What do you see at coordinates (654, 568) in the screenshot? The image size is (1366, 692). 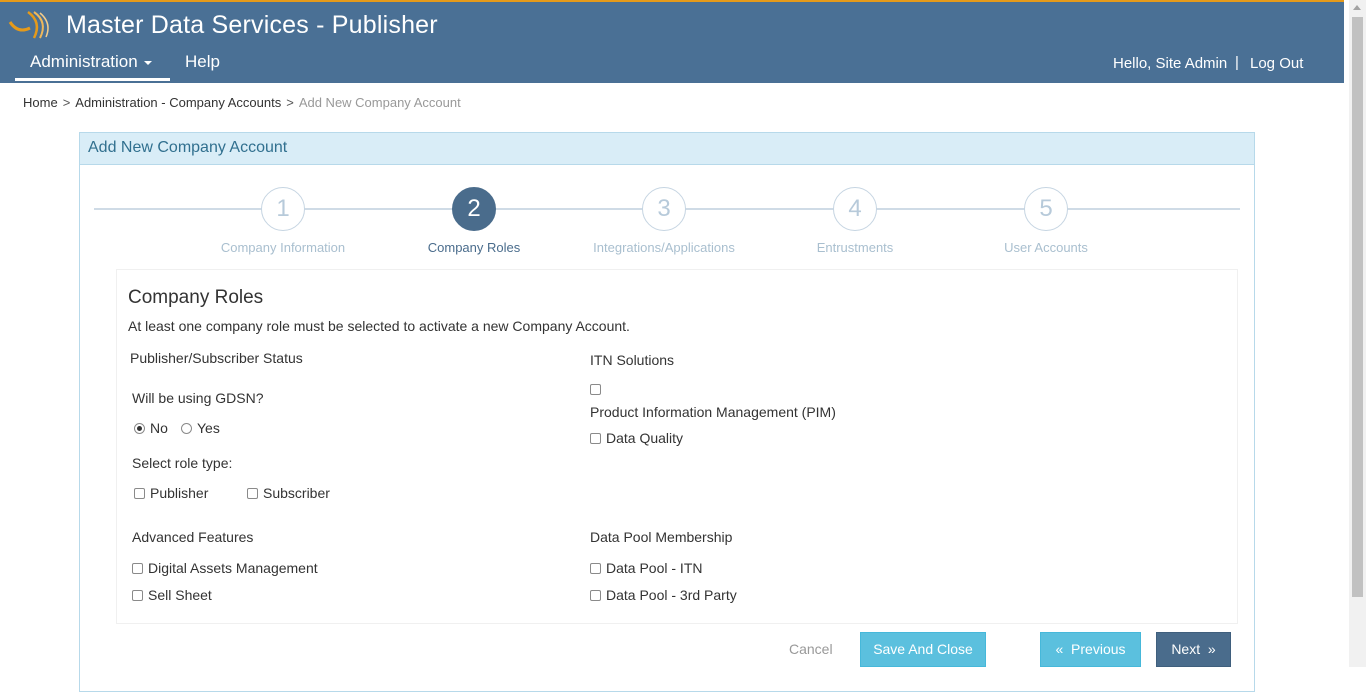 I see `data-pool-itn-label: Data Pool - ITN` at bounding box center [654, 568].